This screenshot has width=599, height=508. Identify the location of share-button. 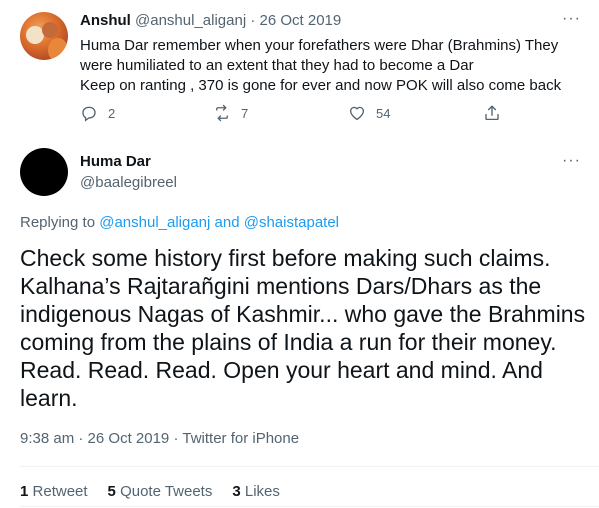
(492, 113).